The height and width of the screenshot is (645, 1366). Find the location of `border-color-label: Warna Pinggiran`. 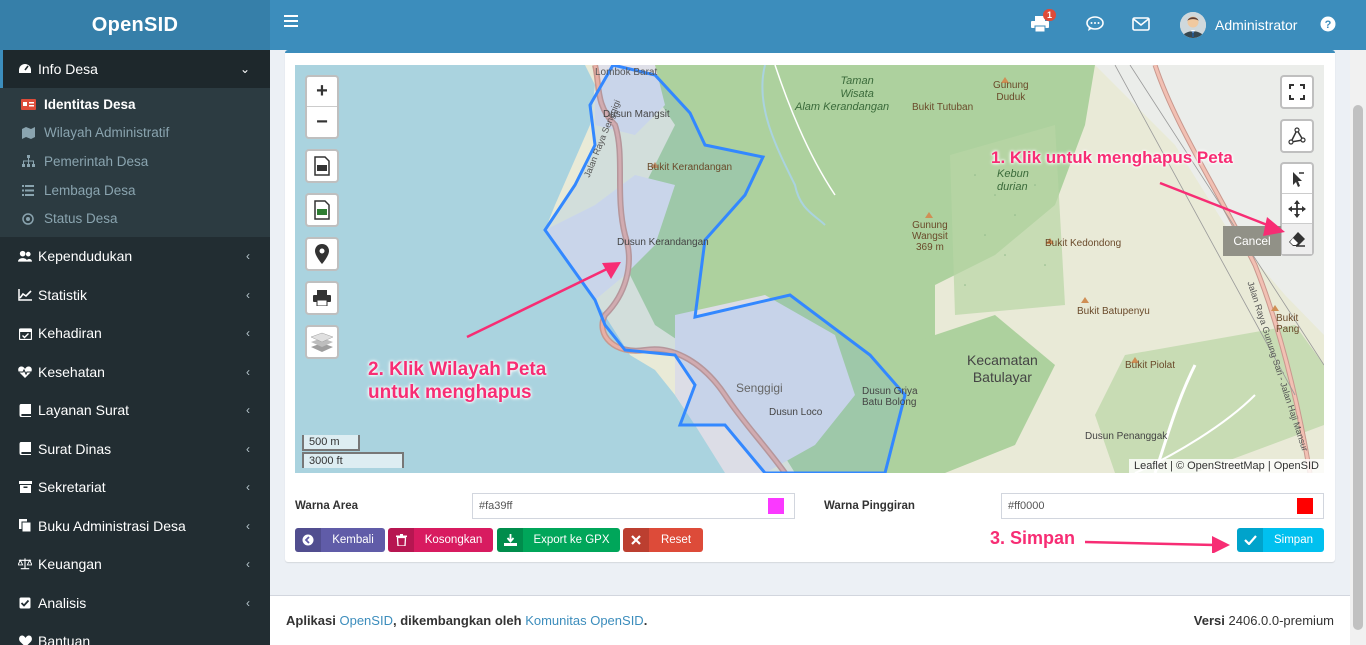

border-color-label: Warna Pinggiran is located at coordinates (869, 506).